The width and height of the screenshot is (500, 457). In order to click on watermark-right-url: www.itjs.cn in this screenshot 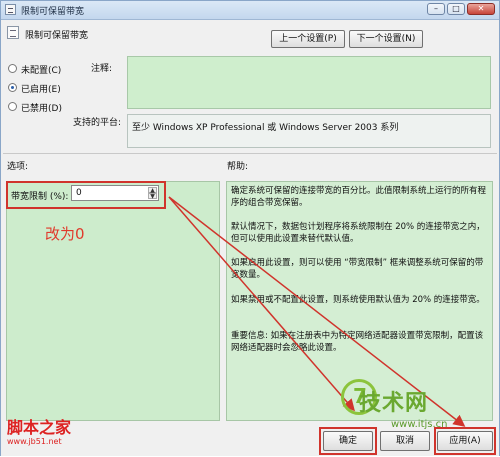, I will do `click(419, 424)`.